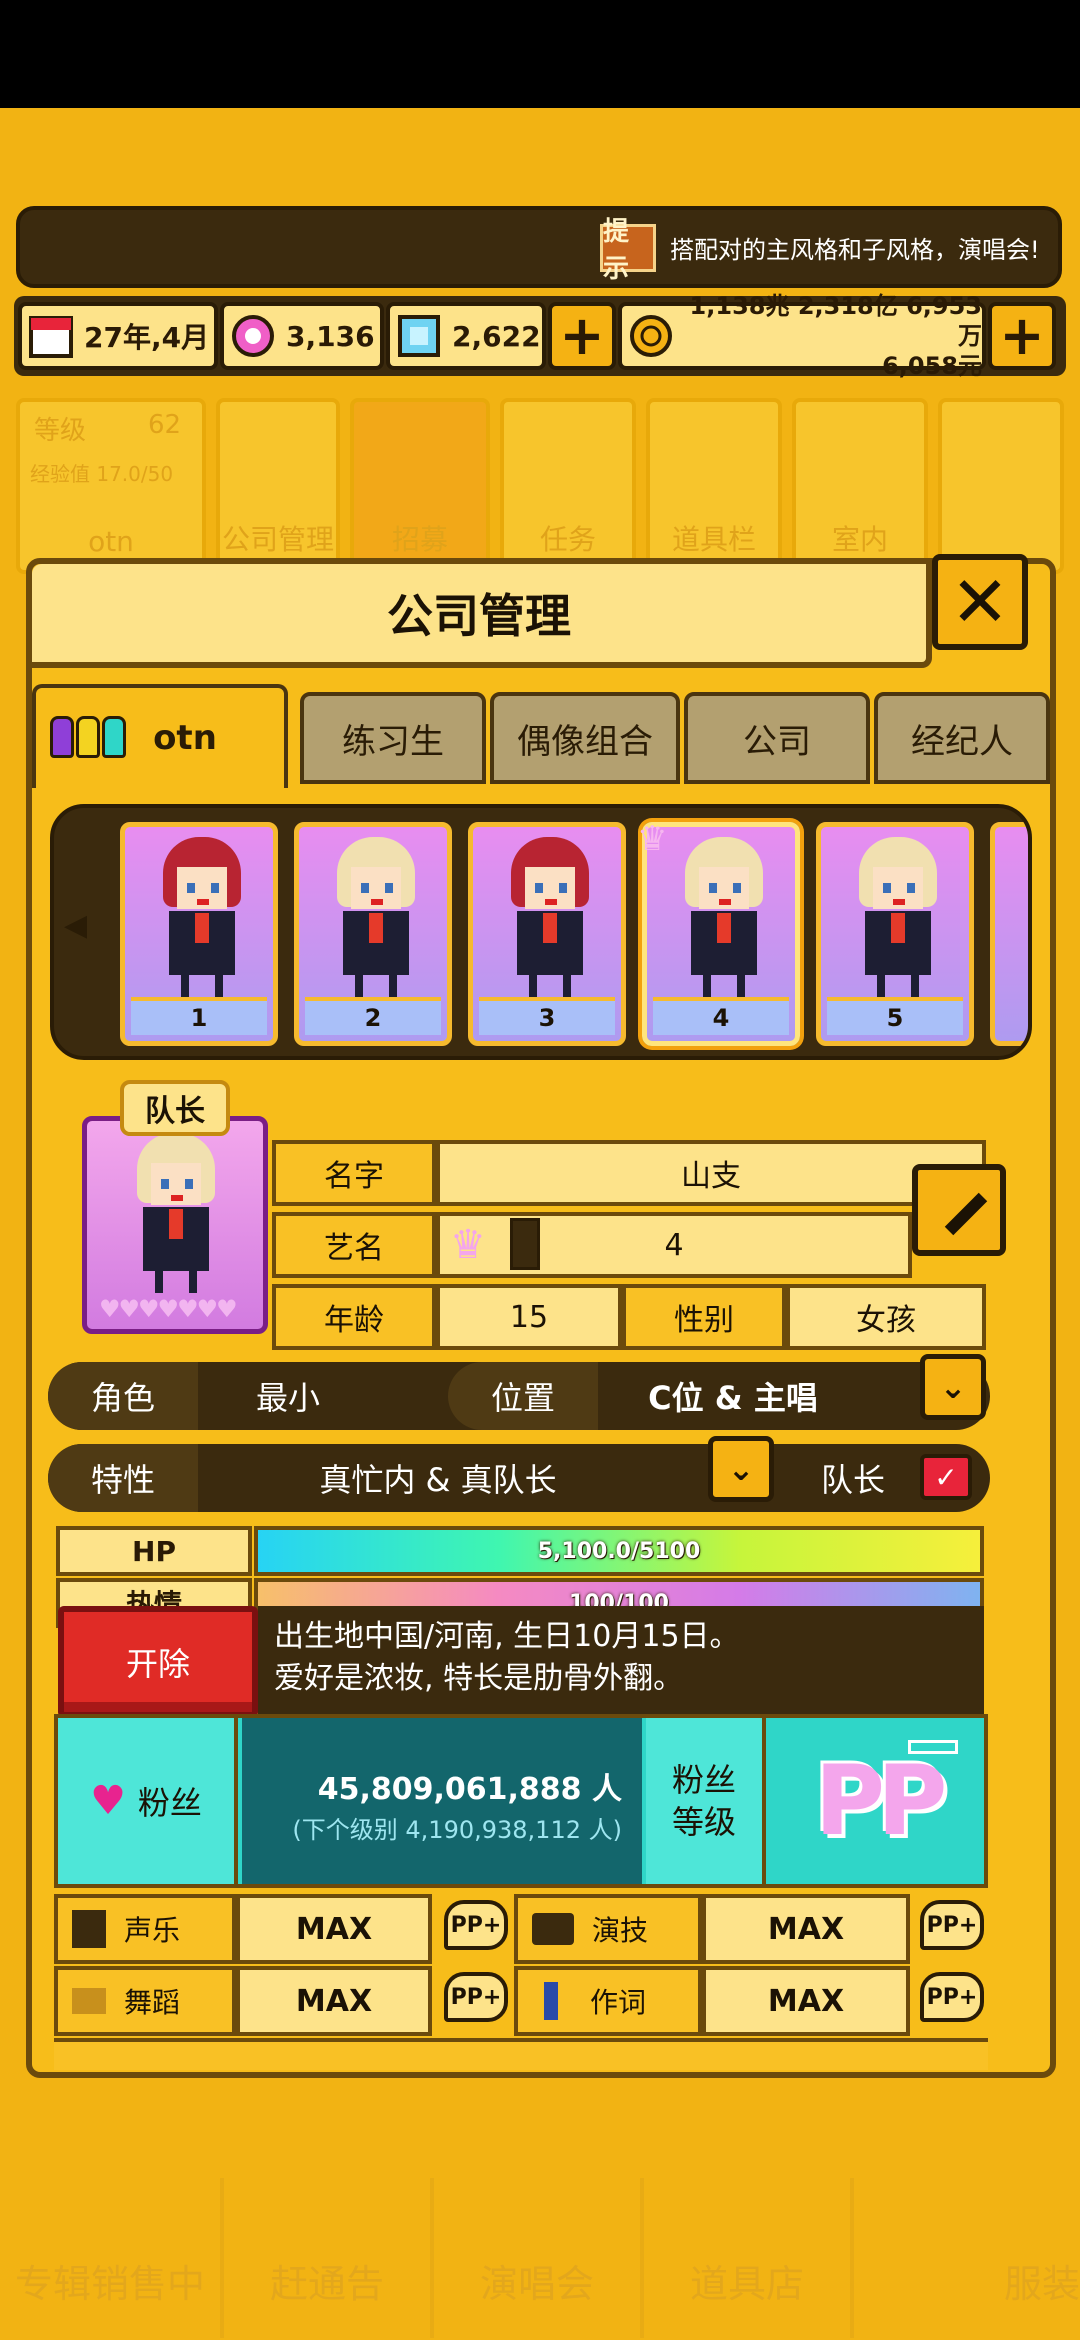 This screenshot has width=1080, height=2340. I want to click on trait-value: 真忙内 & 真队长, so click(438, 1480).